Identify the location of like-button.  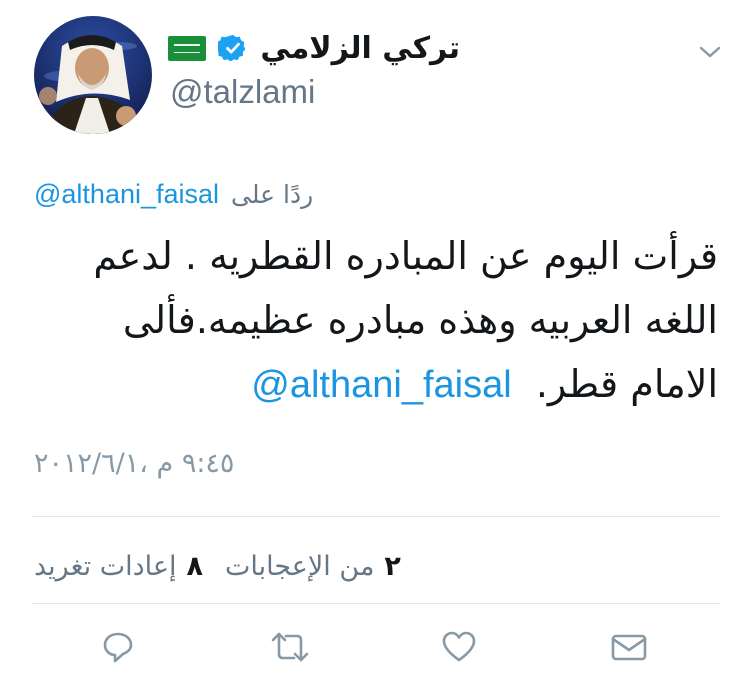
(459, 647).